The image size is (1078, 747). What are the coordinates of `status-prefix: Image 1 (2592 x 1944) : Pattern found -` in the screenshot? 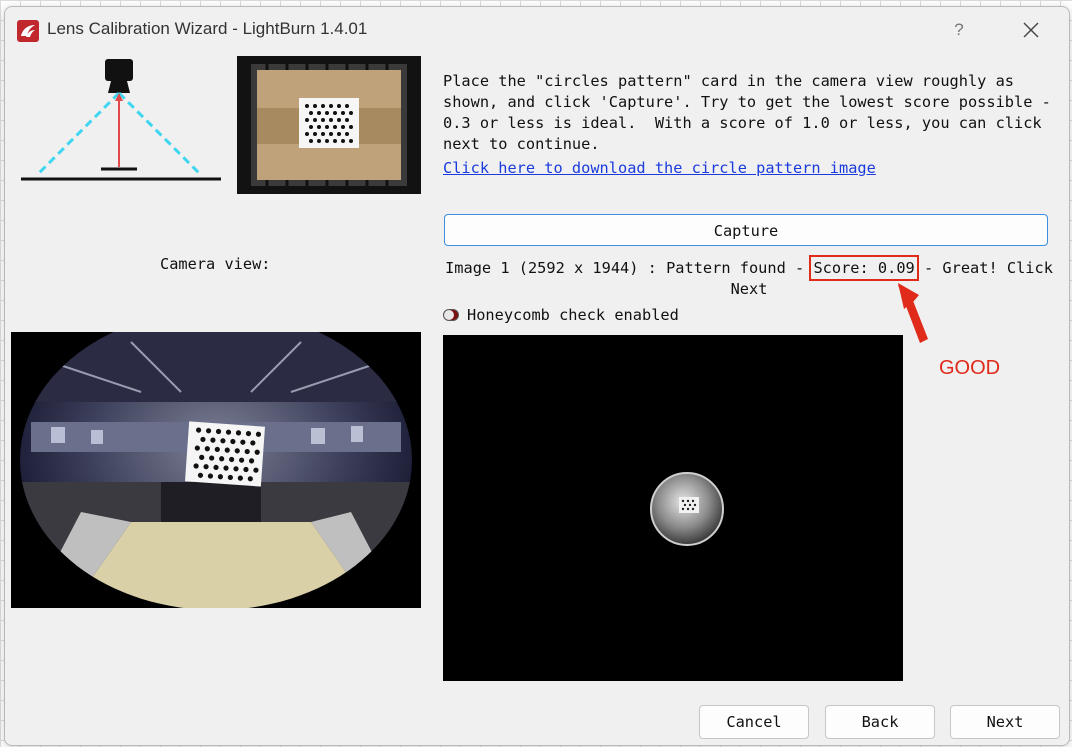 It's located at (629, 268).